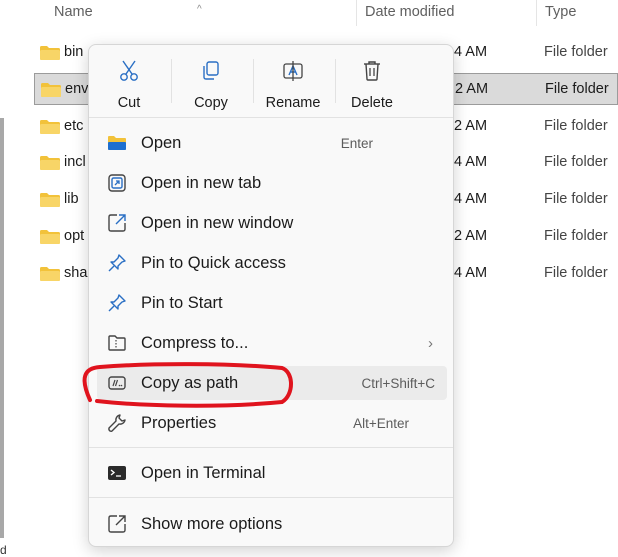 The width and height of the screenshot is (618, 557). What do you see at coordinates (117, 473) in the screenshot?
I see `terminal-icon` at bounding box center [117, 473].